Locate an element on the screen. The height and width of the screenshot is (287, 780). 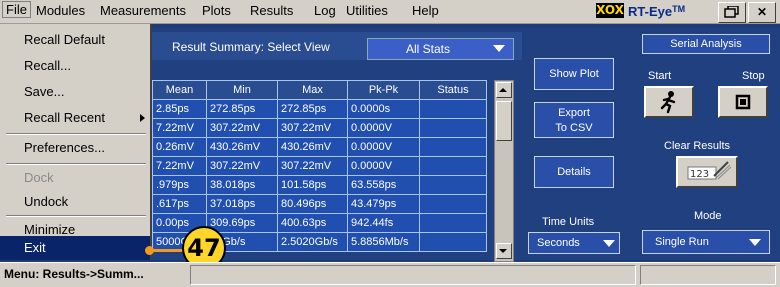
cell: 80.496ps is located at coordinates (312, 204).